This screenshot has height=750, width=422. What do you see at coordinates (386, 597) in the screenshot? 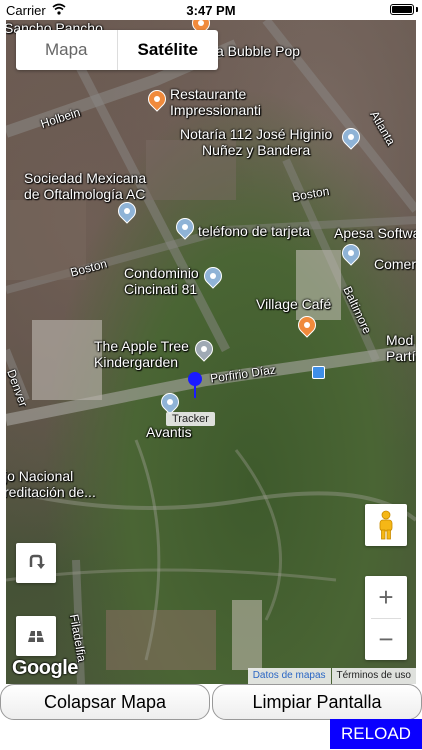
I see `zoom-in-button: +` at bounding box center [386, 597].